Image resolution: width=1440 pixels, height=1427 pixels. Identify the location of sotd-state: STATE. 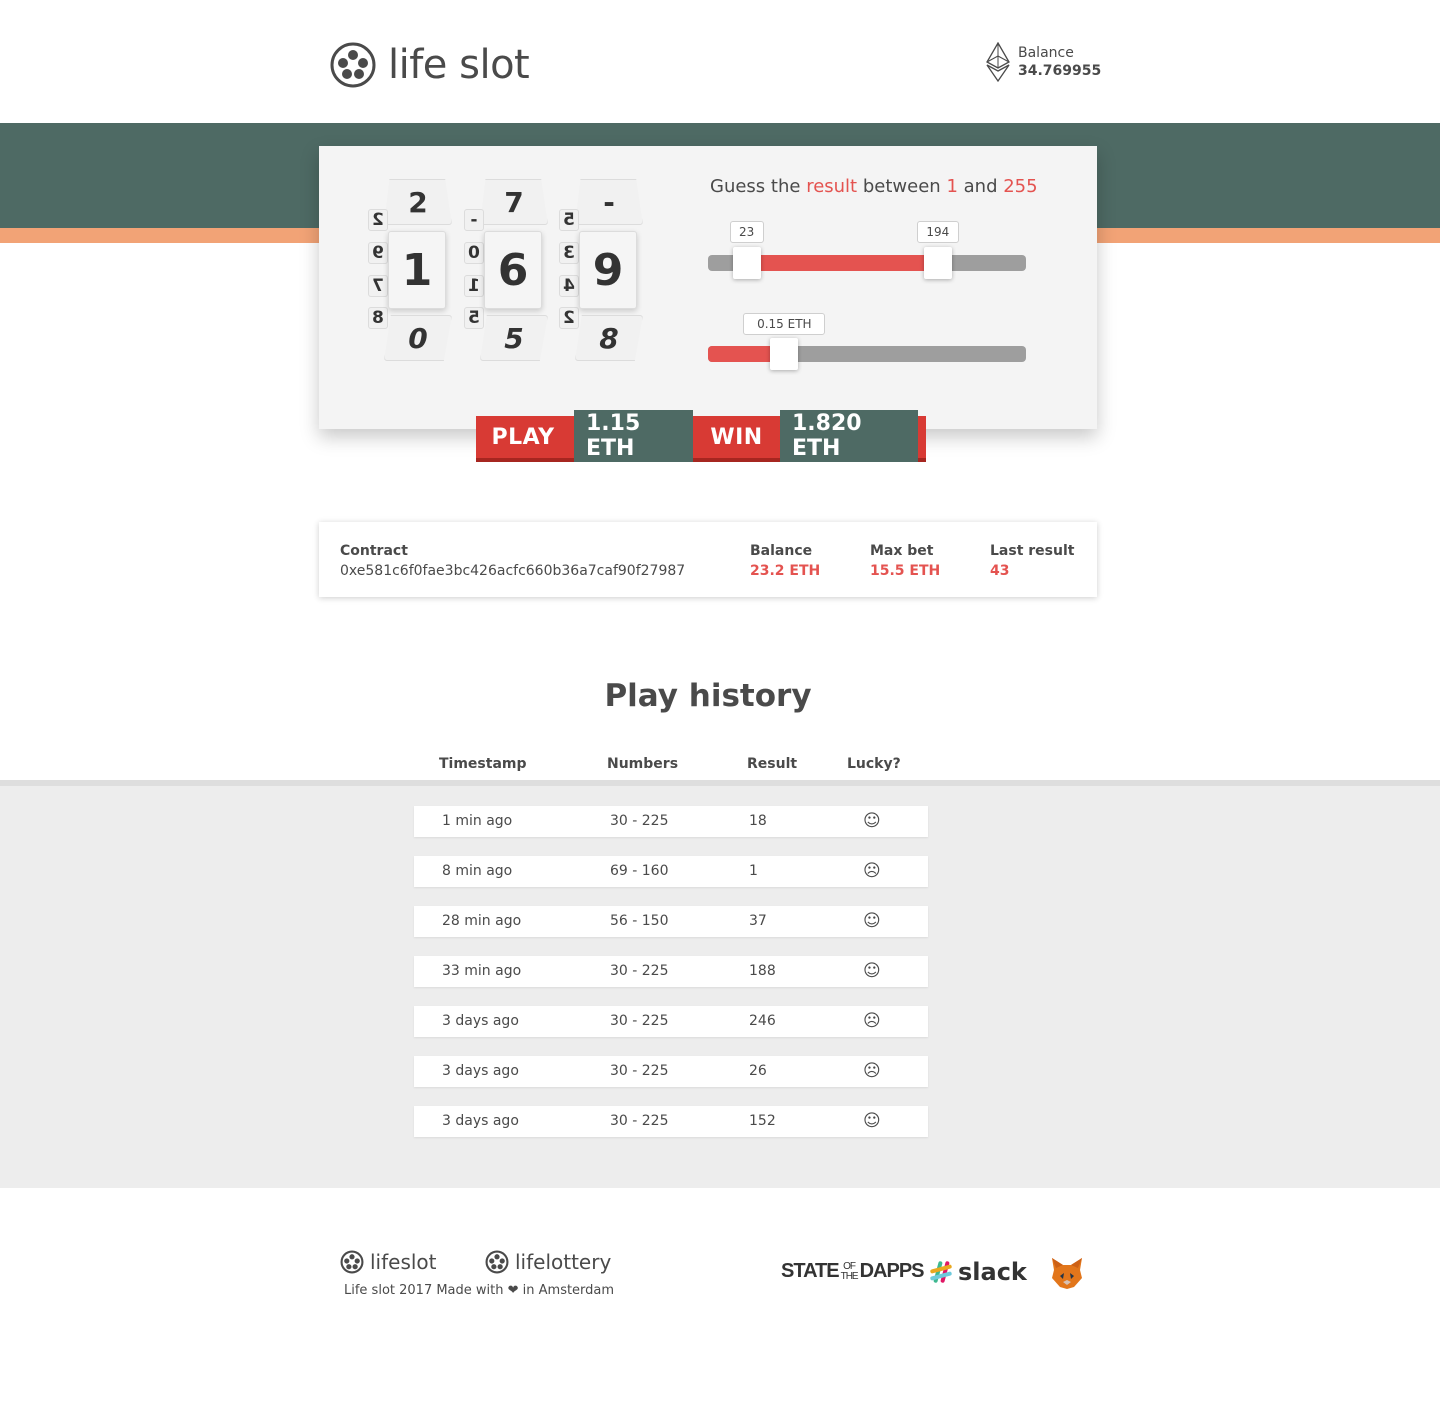
(810, 1271).